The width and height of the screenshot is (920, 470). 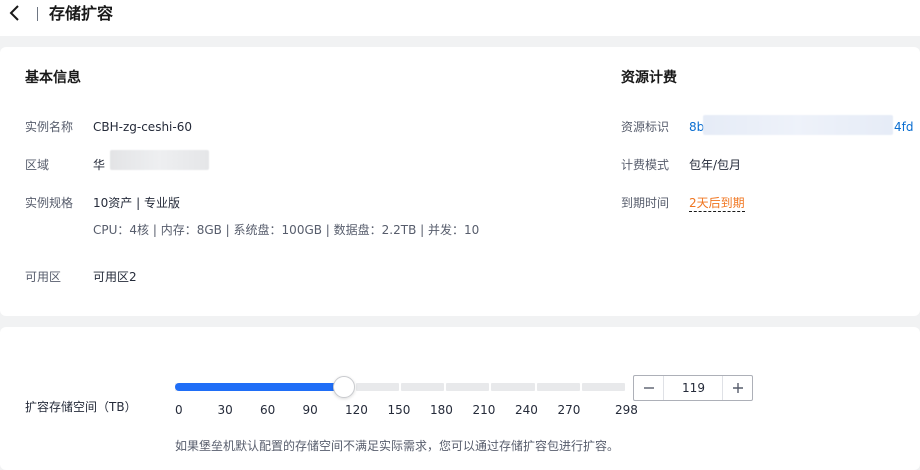 I want to click on slider-tick-label: 210, so click(x=484, y=410).